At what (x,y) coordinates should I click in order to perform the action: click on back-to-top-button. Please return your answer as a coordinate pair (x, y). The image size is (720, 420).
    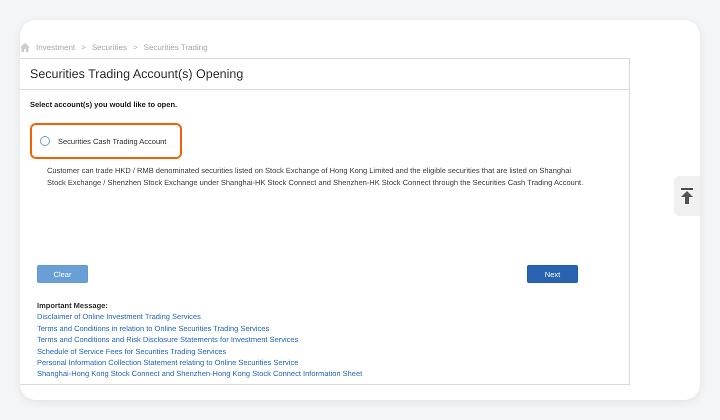
    Looking at the image, I should click on (687, 196).